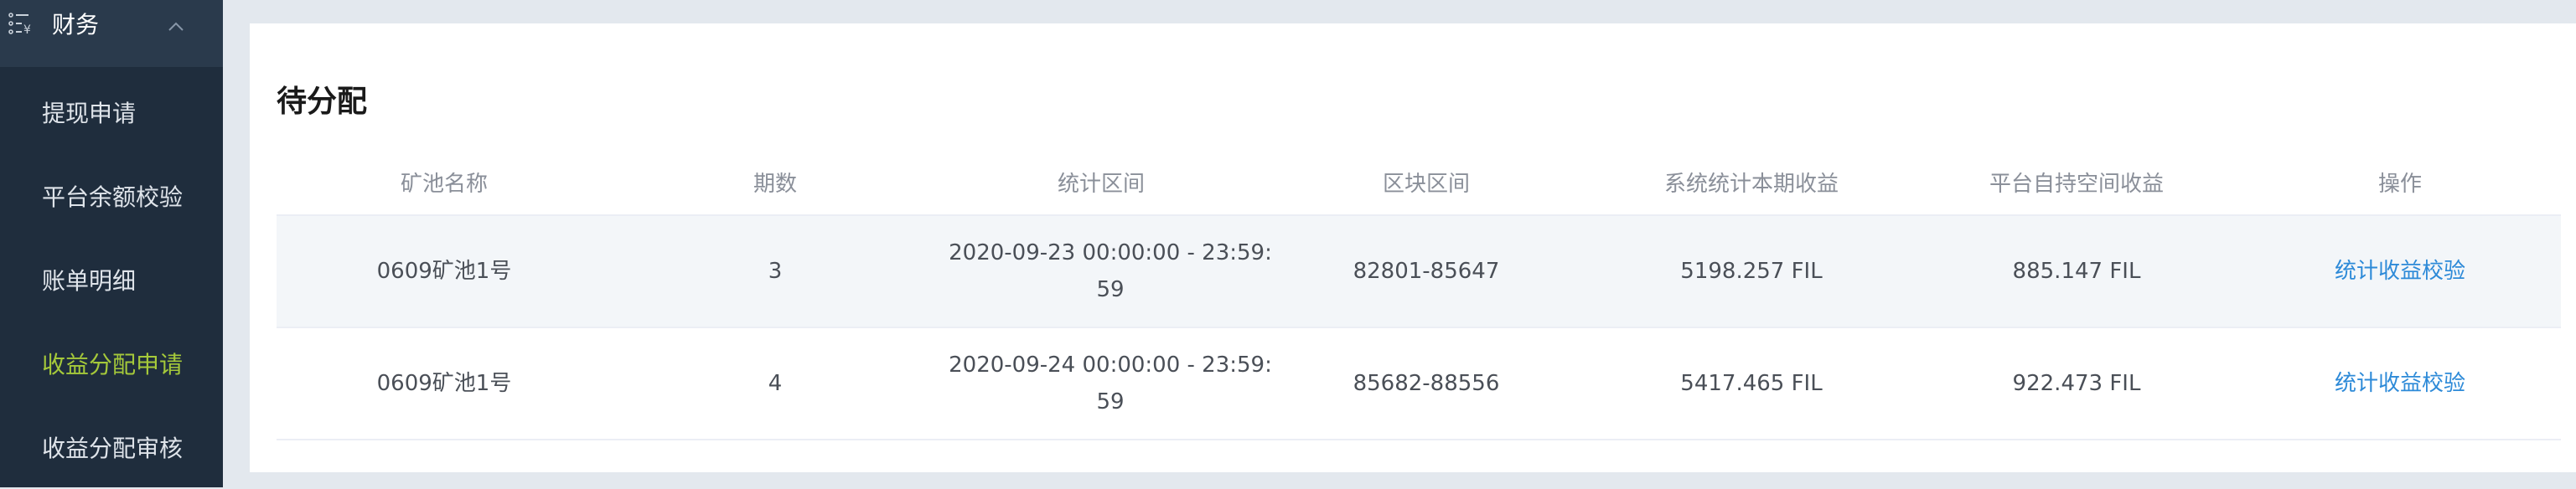 The width and height of the screenshot is (2576, 489). I want to click on sidebar-item-label: 收益分配审核, so click(113, 448).